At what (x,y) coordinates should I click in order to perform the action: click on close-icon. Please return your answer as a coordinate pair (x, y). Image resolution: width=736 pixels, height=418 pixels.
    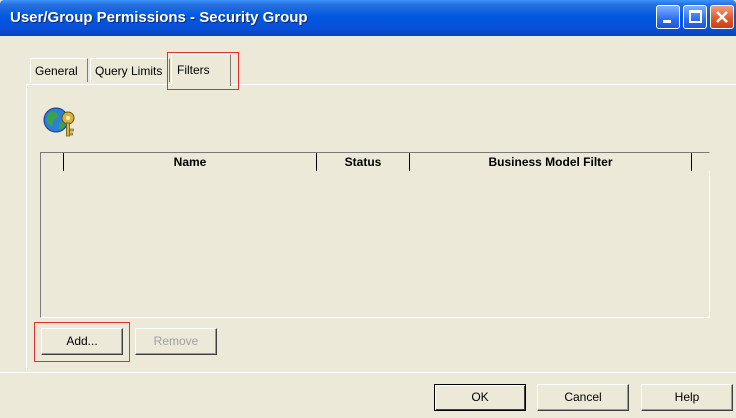
    Looking at the image, I should click on (722, 17).